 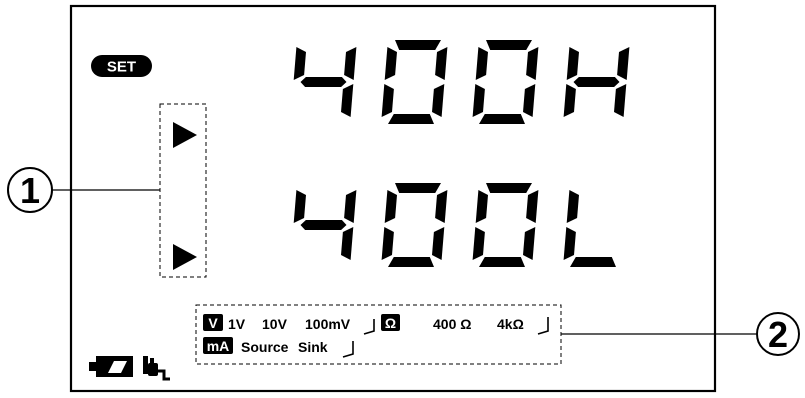 I want to click on callout-1-number: 1, so click(x=30, y=190).